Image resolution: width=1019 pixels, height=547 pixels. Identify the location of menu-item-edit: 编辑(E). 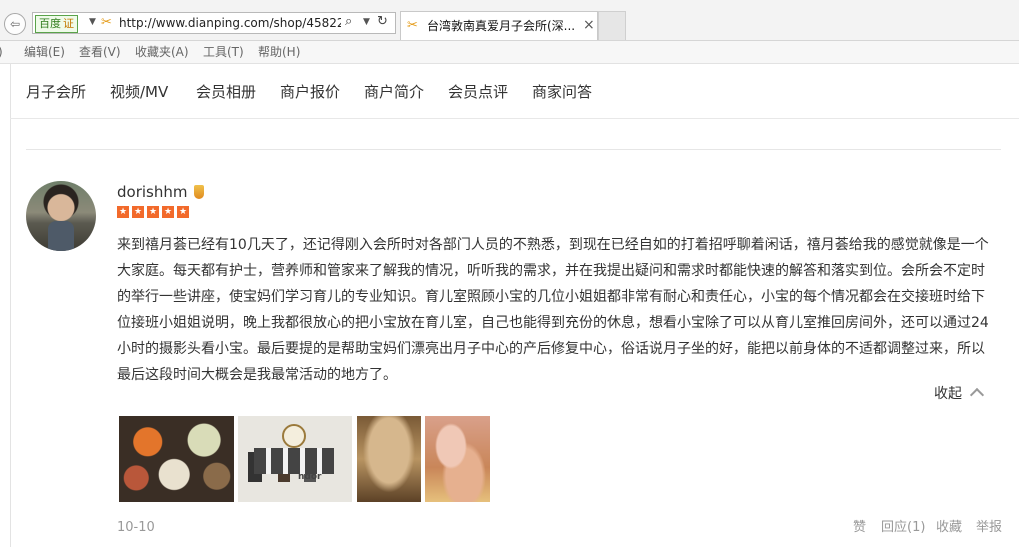
(44, 52).